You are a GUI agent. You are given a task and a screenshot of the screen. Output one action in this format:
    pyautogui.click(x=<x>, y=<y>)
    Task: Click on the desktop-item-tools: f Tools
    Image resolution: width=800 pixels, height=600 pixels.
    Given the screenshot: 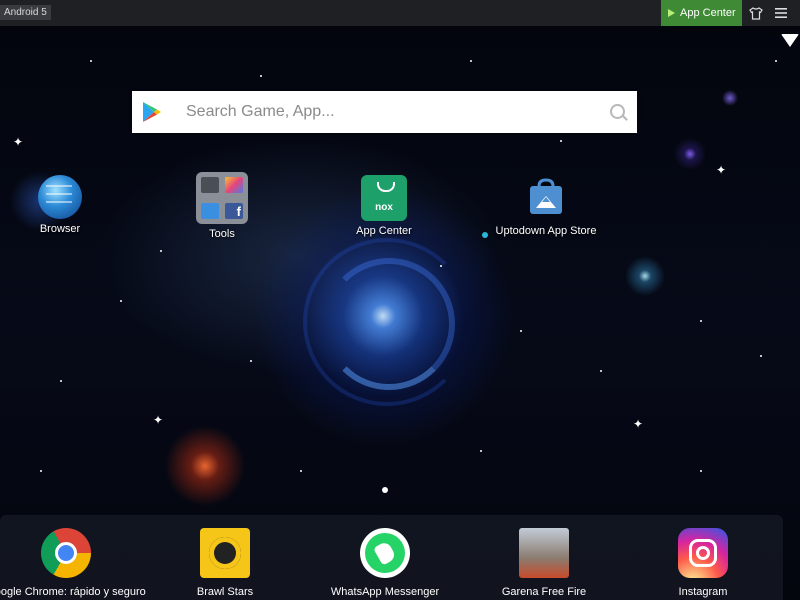 What is the action you would take?
    pyautogui.click(x=222, y=206)
    